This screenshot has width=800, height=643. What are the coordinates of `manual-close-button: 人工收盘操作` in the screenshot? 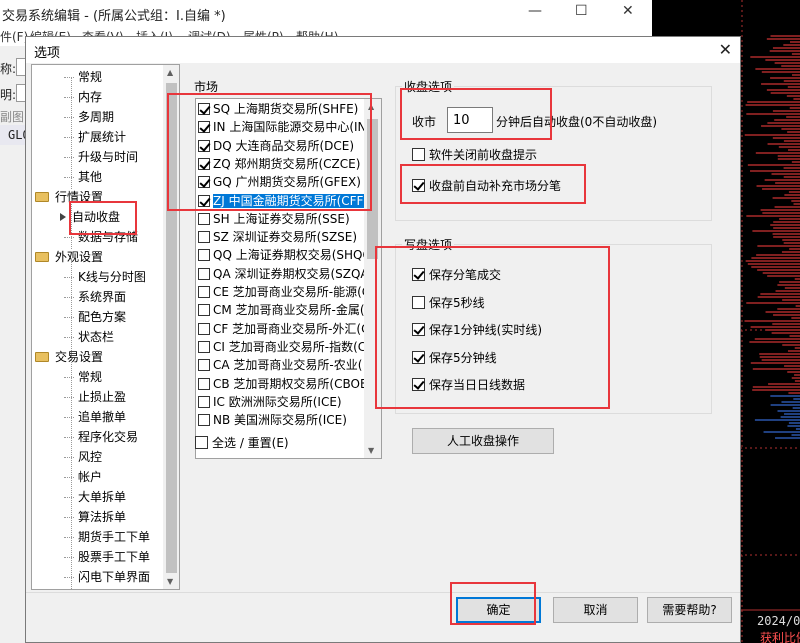 It's located at (483, 441).